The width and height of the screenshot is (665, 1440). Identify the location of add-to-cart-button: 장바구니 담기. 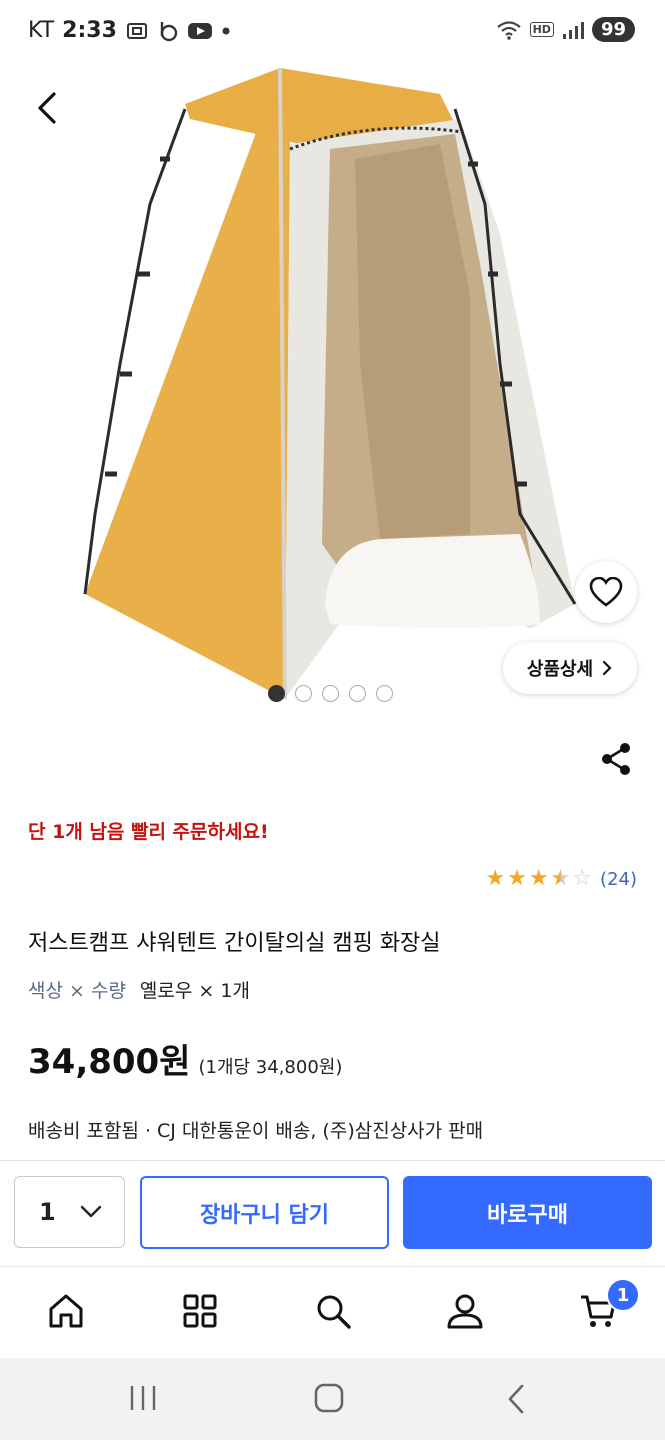
(264, 1212).